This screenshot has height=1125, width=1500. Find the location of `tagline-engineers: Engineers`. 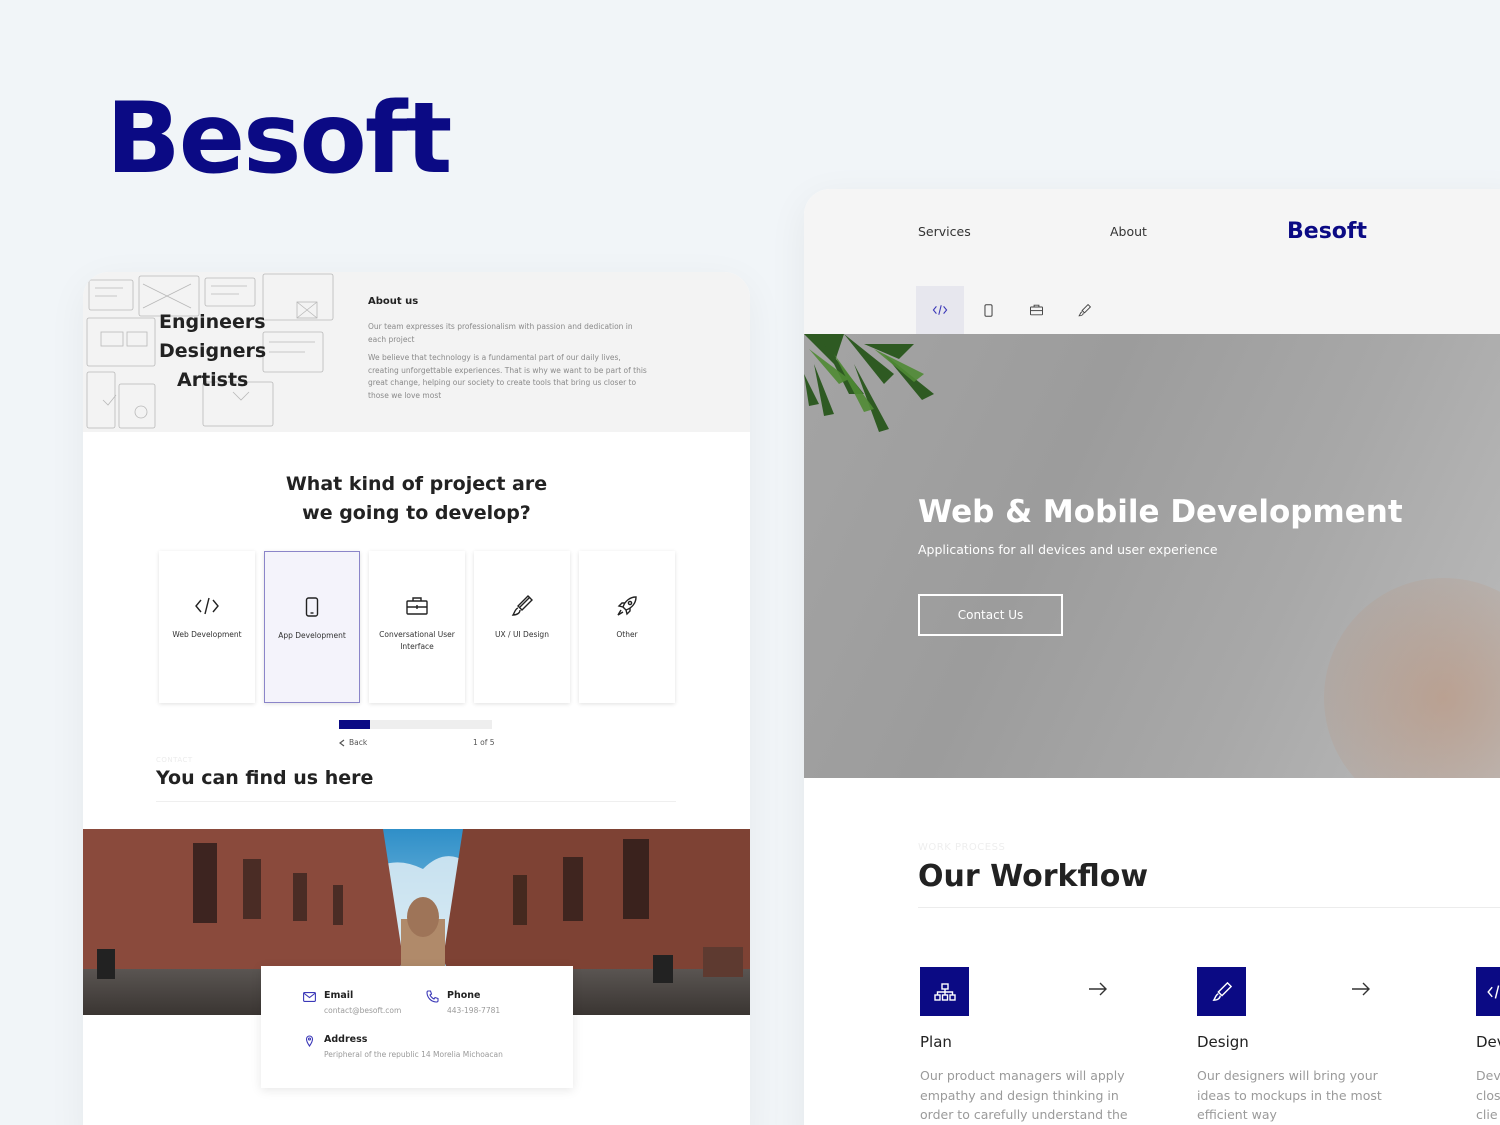

tagline-engineers: Engineers is located at coordinates (212, 322).